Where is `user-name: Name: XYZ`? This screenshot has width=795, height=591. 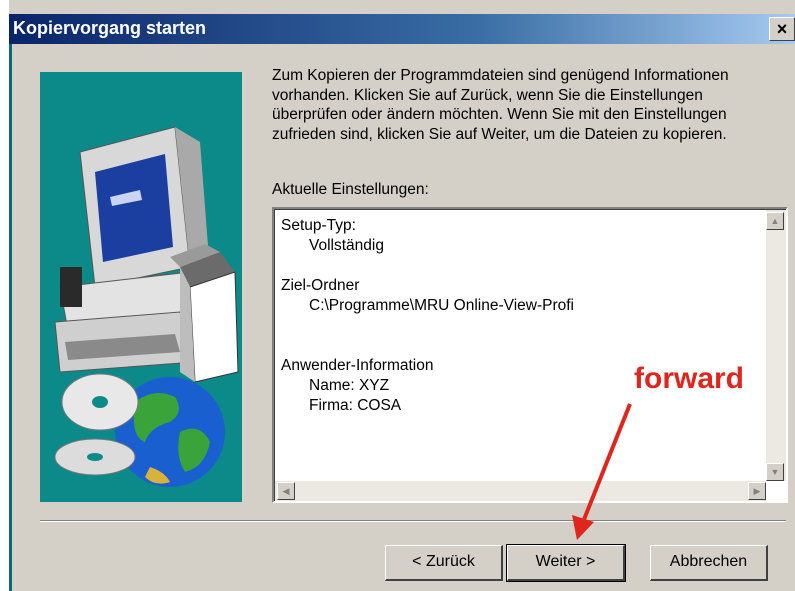
user-name: Name: XYZ is located at coordinates (349, 385).